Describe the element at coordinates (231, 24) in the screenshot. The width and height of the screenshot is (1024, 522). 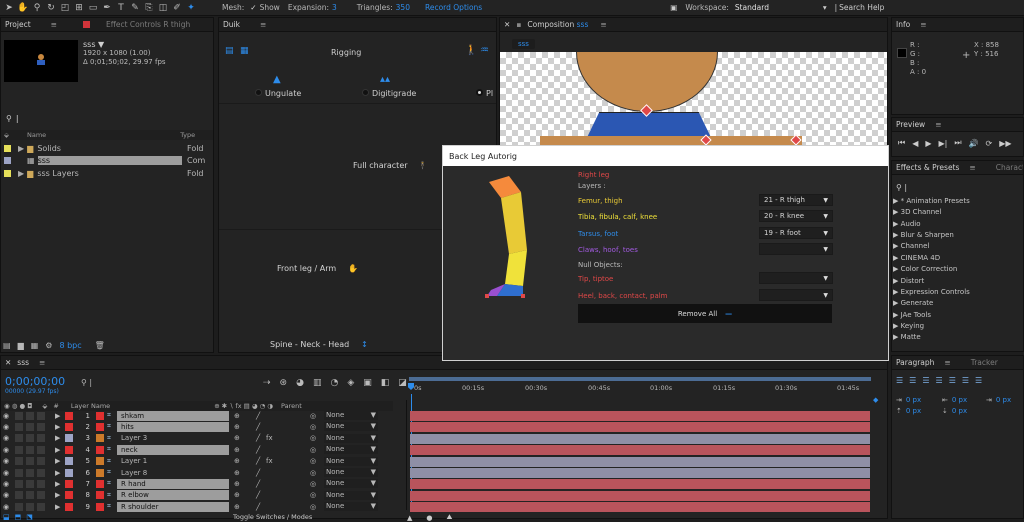
I see `tab-duik: Duik` at that location.